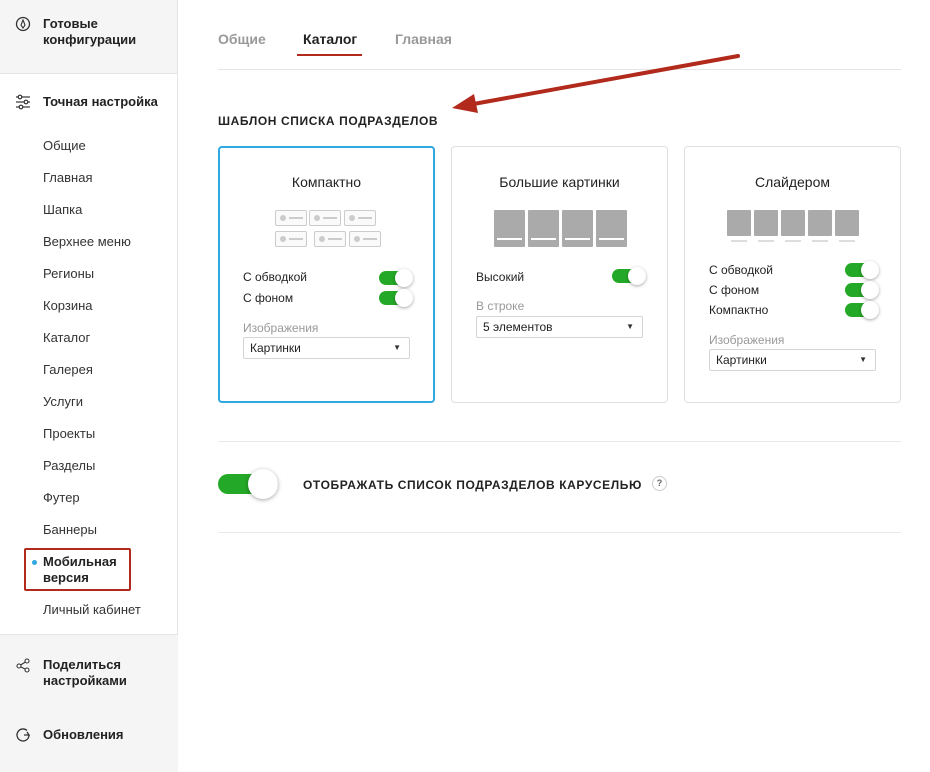 This screenshot has width=930, height=772. Describe the element at coordinates (659, 483) in the screenshot. I see `help-icon: ?` at that location.